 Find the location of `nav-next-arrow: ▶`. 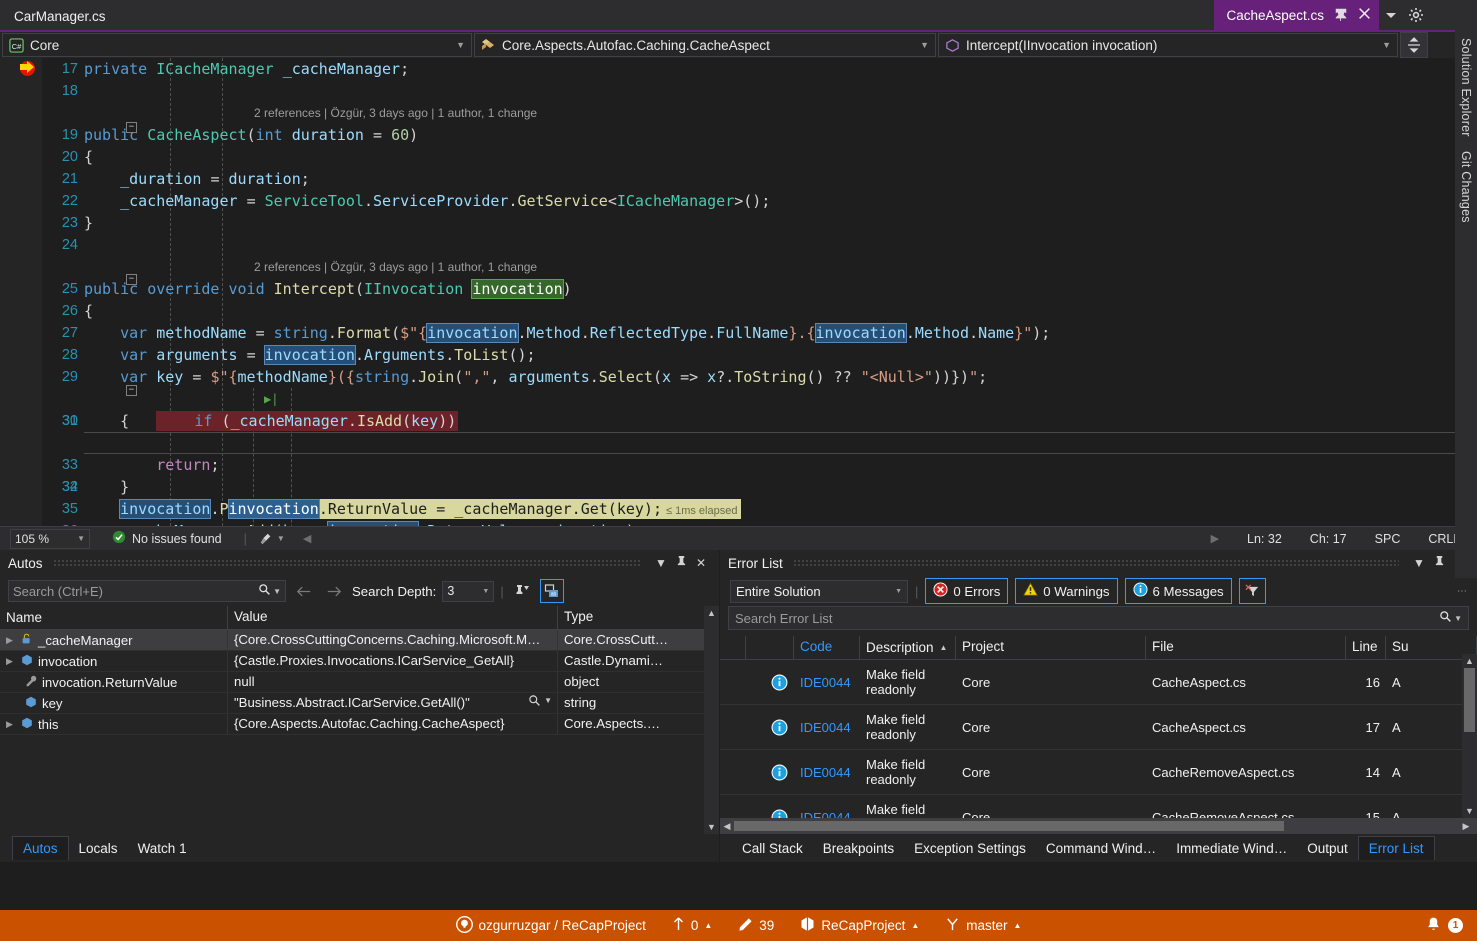

nav-next-arrow: ▶ is located at coordinates (1215, 538).